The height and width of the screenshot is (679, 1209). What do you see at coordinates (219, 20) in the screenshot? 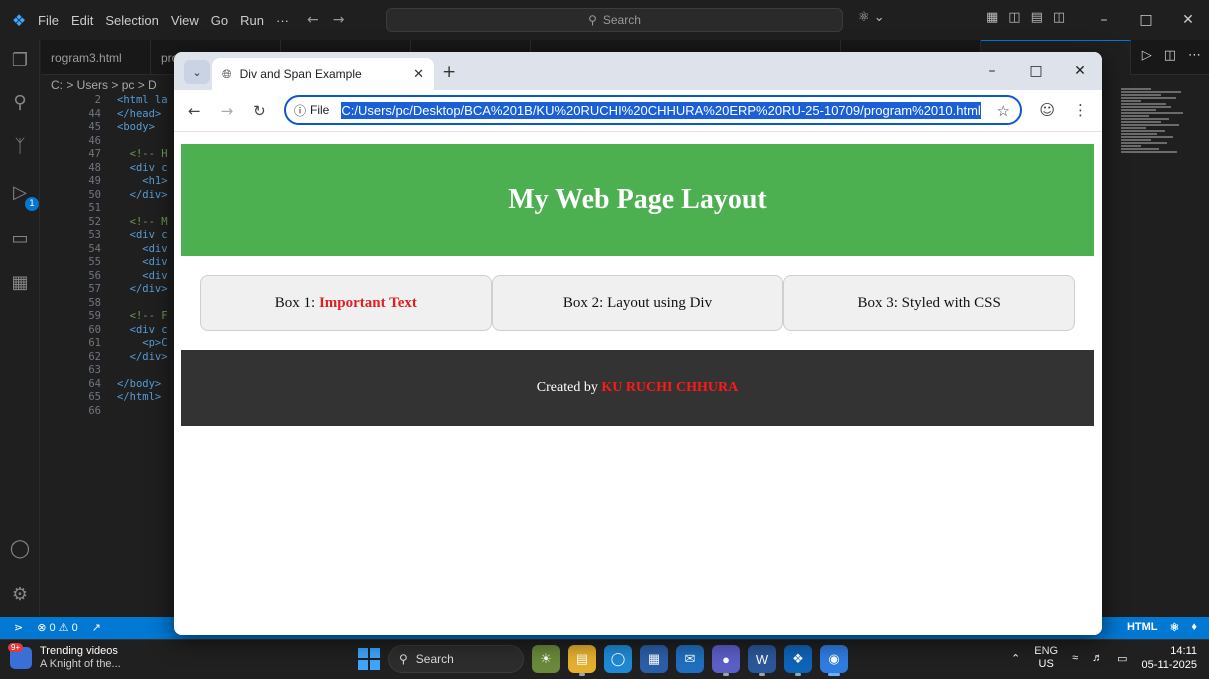
I see `menu-go: Go` at bounding box center [219, 20].